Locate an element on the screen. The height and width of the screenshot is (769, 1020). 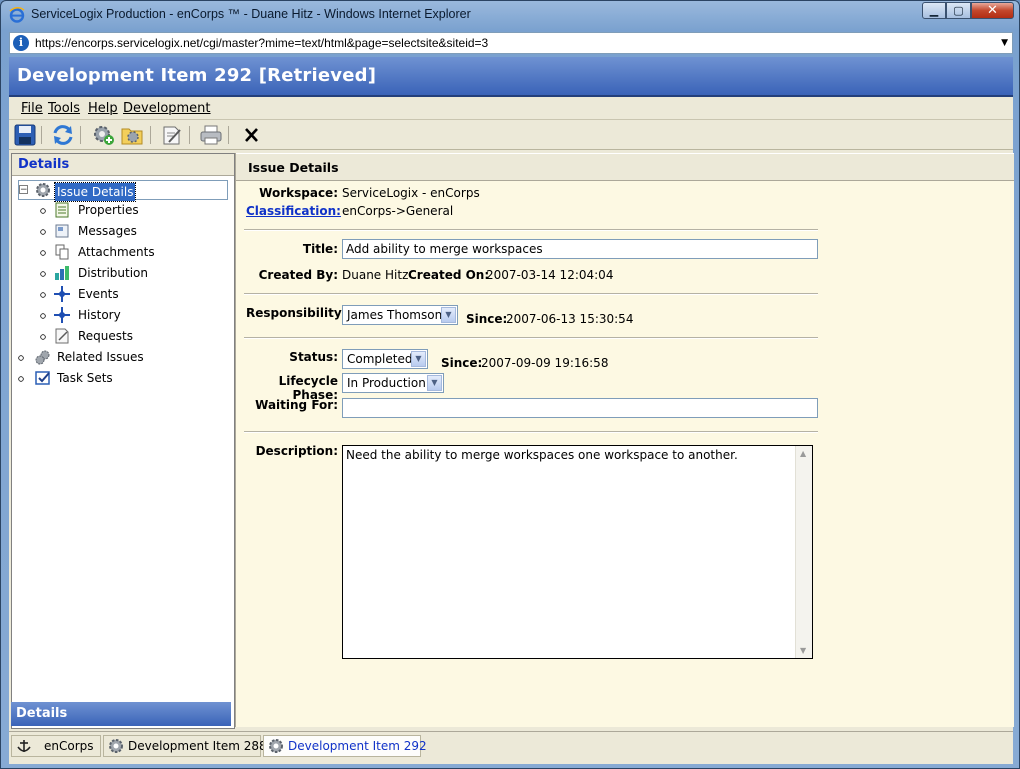
responsibility-since-value: 2007-06-13 15:30:54 is located at coordinates (570, 319).